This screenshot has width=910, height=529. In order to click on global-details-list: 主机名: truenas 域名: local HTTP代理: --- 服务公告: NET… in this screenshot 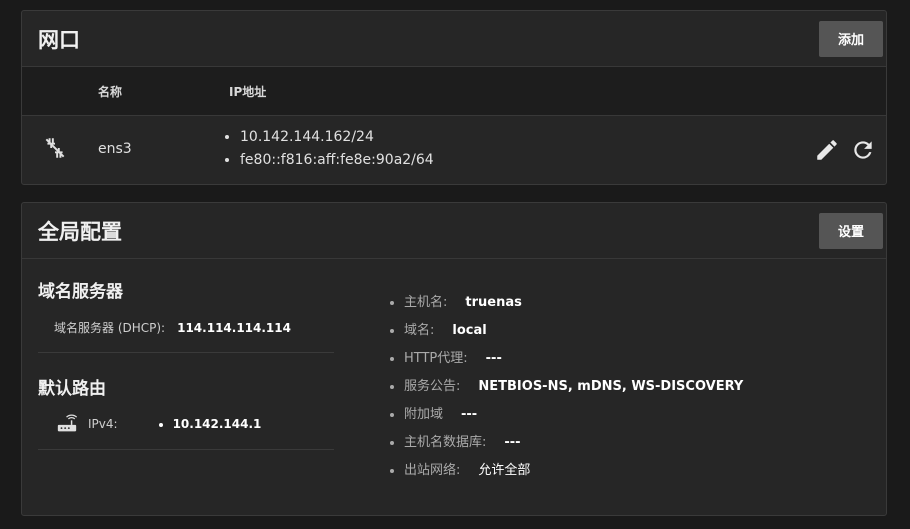, I will do `click(565, 387)`.